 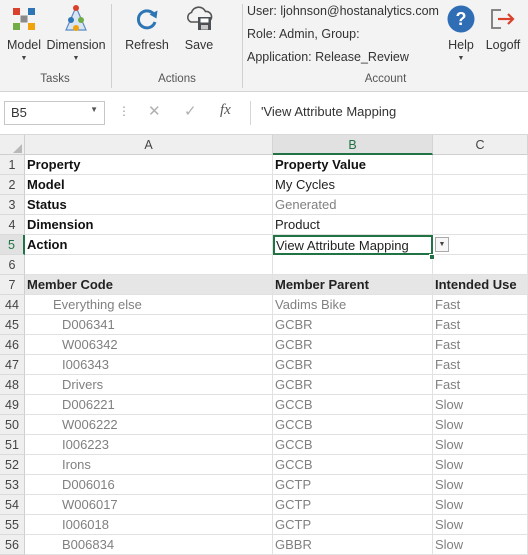 What do you see at coordinates (149, 425) in the screenshot?
I see `cell: W006222` at bounding box center [149, 425].